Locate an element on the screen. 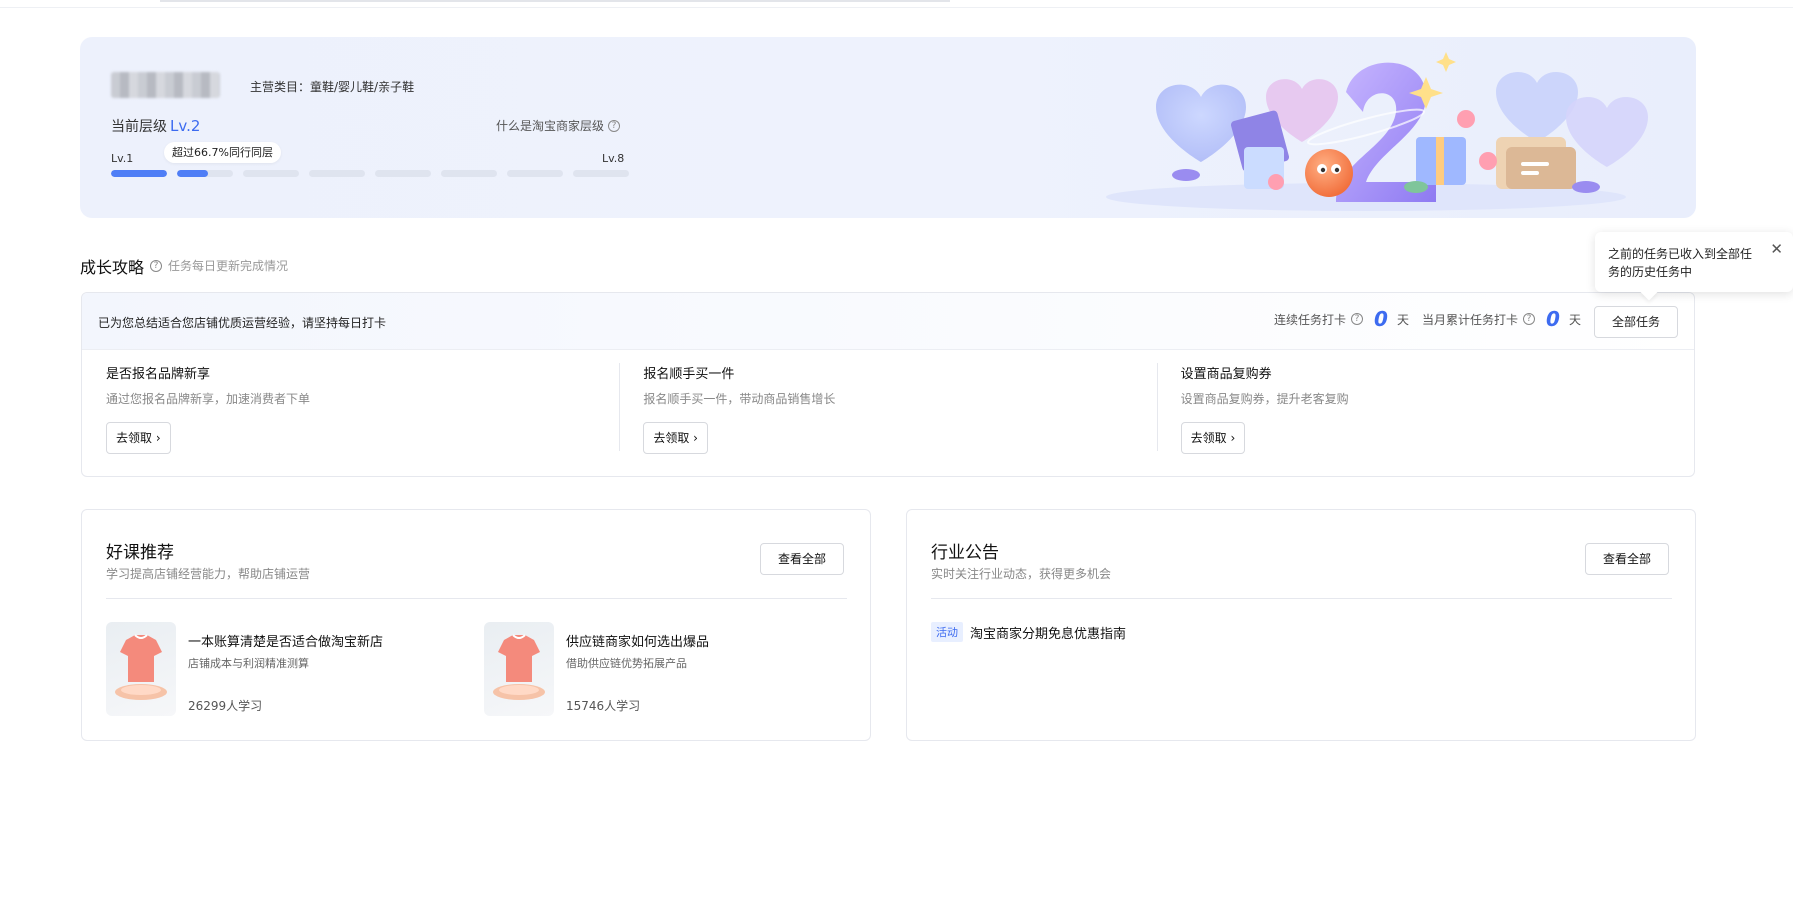 The width and height of the screenshot is (1793, 915). growth-guide-subtitle: ? 任务每日更新完成情况 is located at coordinates (219, 265).